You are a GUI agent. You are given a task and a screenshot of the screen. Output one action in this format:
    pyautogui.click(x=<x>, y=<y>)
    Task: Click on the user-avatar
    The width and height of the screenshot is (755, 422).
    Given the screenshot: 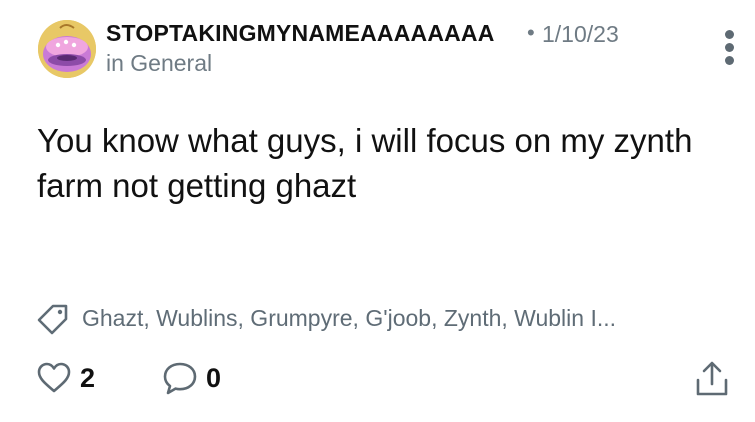 What is the action you would take?
    pyautogui.click(x=67, y=49)
    